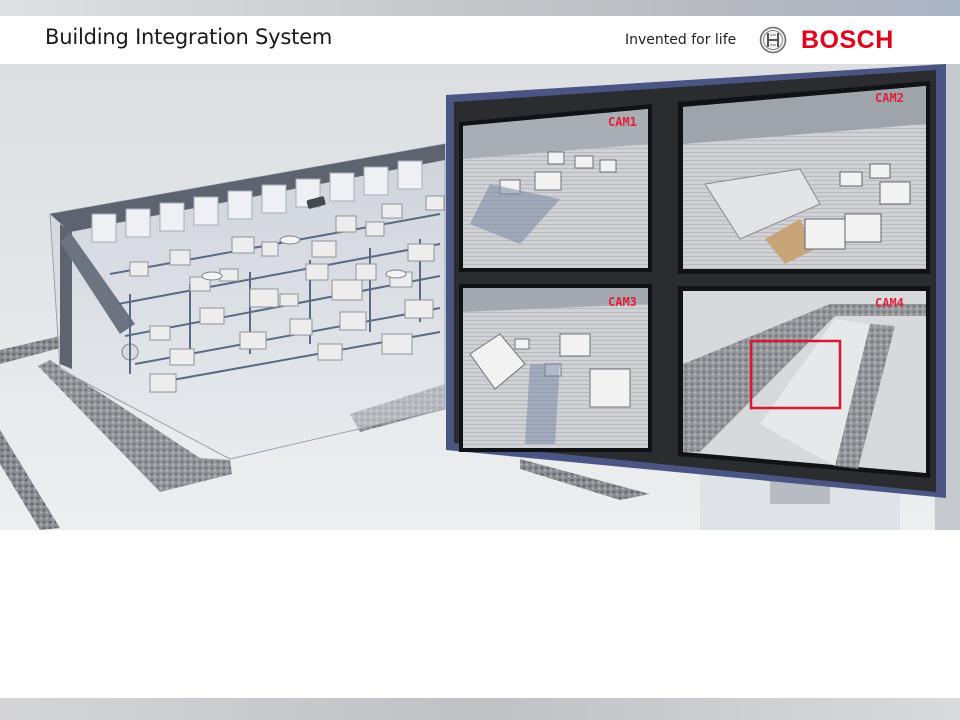 The image size is (960, 720). What do you see at coordinates (804, 382) in the screenshot?
I see `camera-feed-cam4: CAM4` at bounding box center [804, 382].